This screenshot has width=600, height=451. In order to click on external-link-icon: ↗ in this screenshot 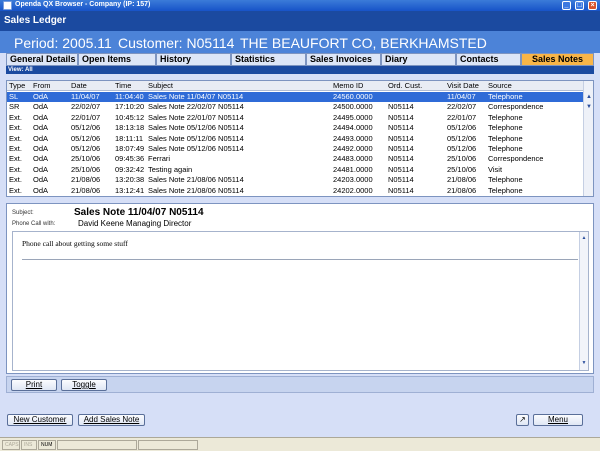, I will do `click(522, 420)`.